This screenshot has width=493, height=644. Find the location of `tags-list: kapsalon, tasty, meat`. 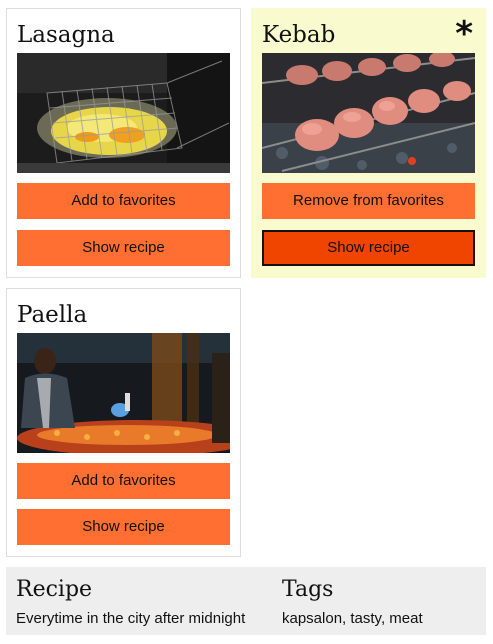

tags-list: kapsalon, tasty, meat is located at coordinates (352, 618).